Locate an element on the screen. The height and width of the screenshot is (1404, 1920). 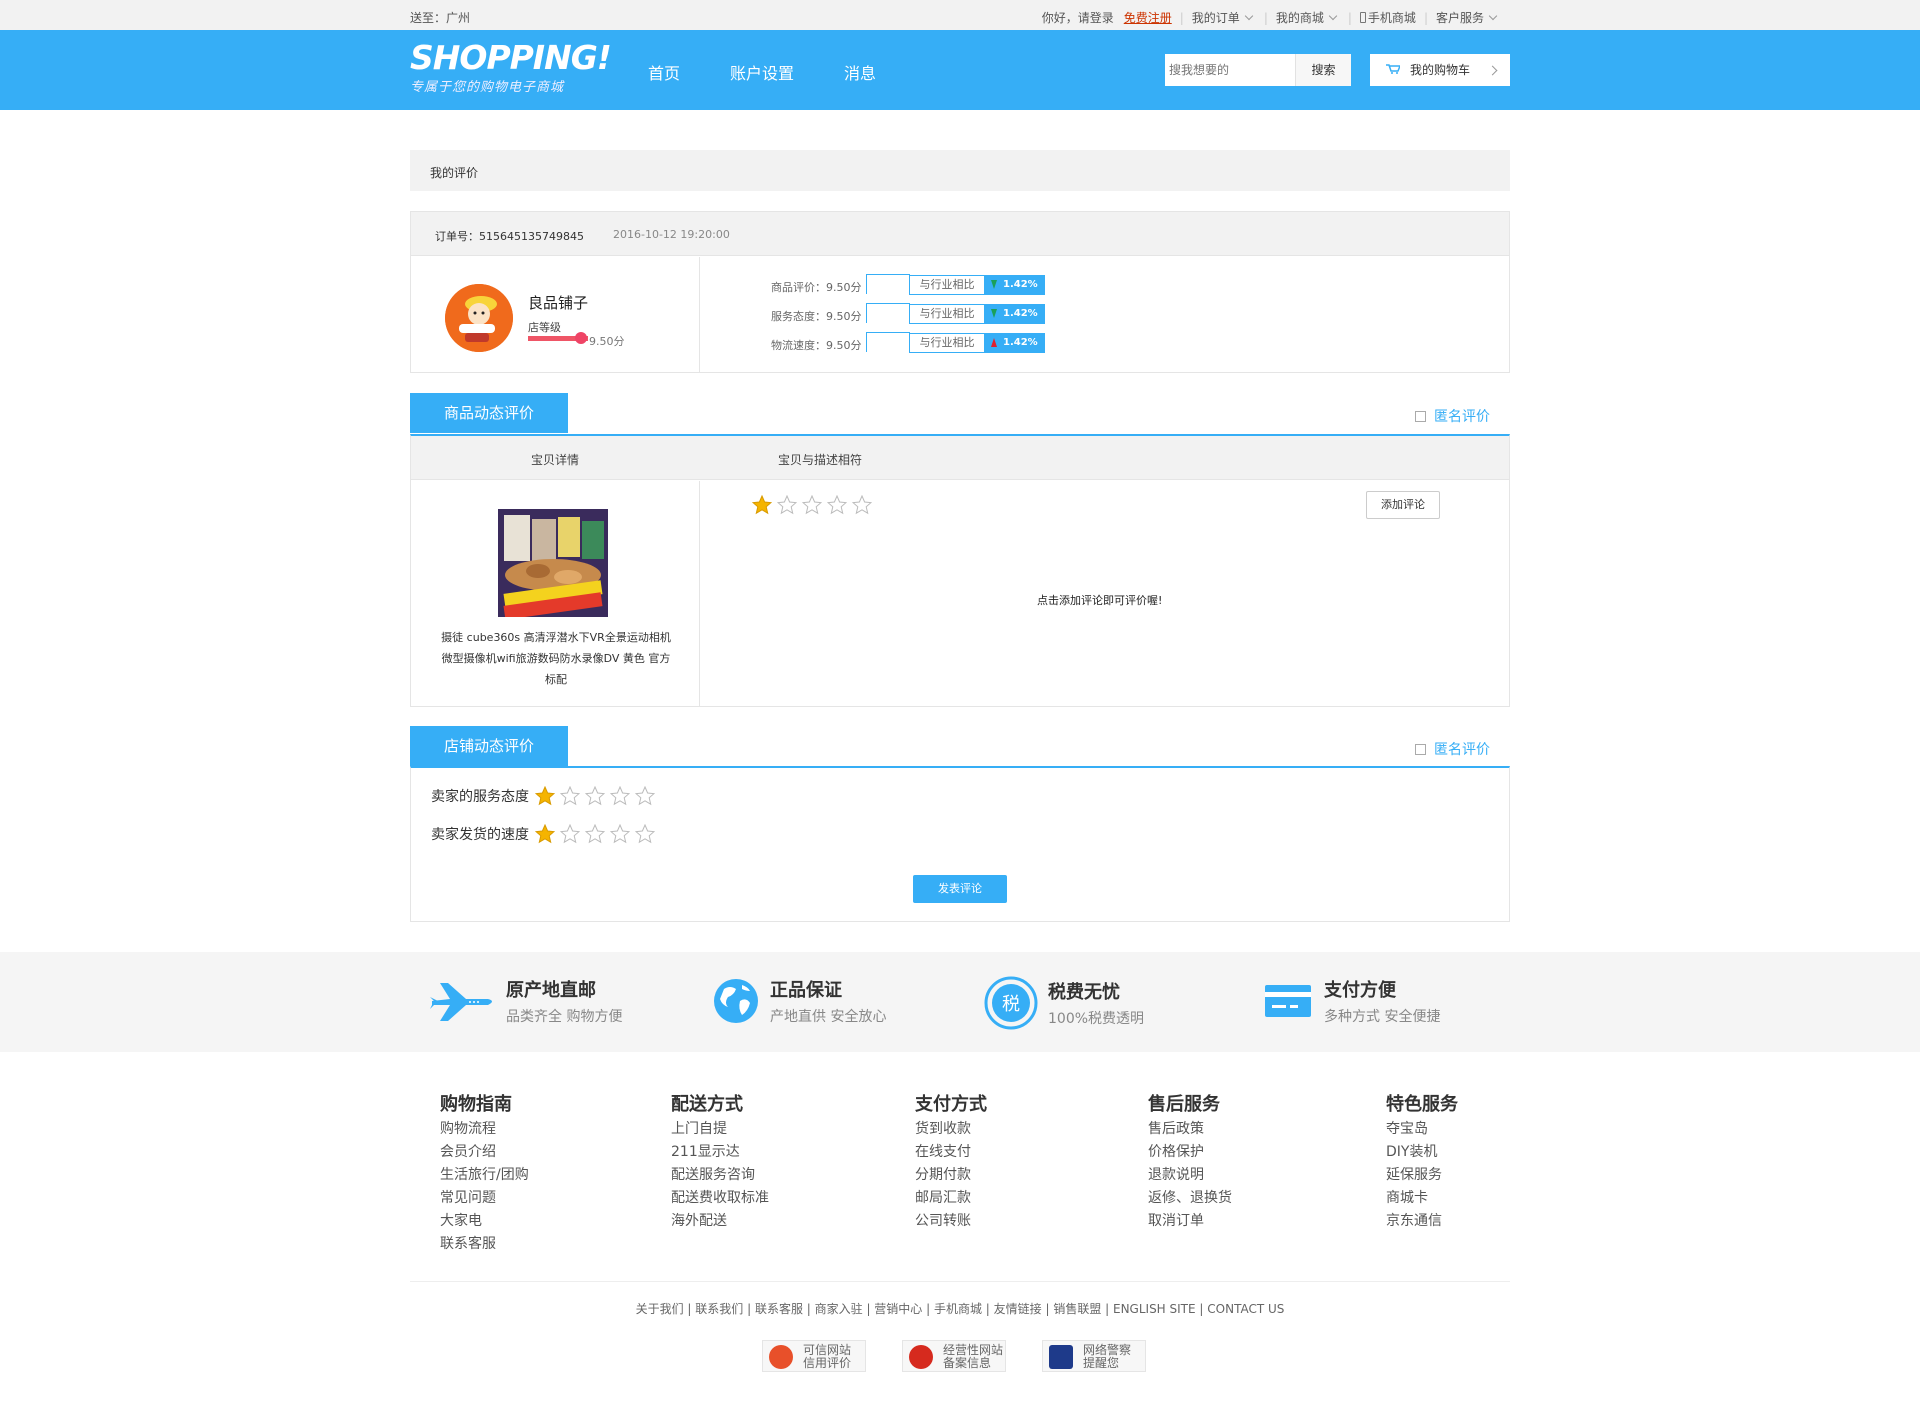
footer-link: 配送费收取标准 is located at coordinates (720, 1198).